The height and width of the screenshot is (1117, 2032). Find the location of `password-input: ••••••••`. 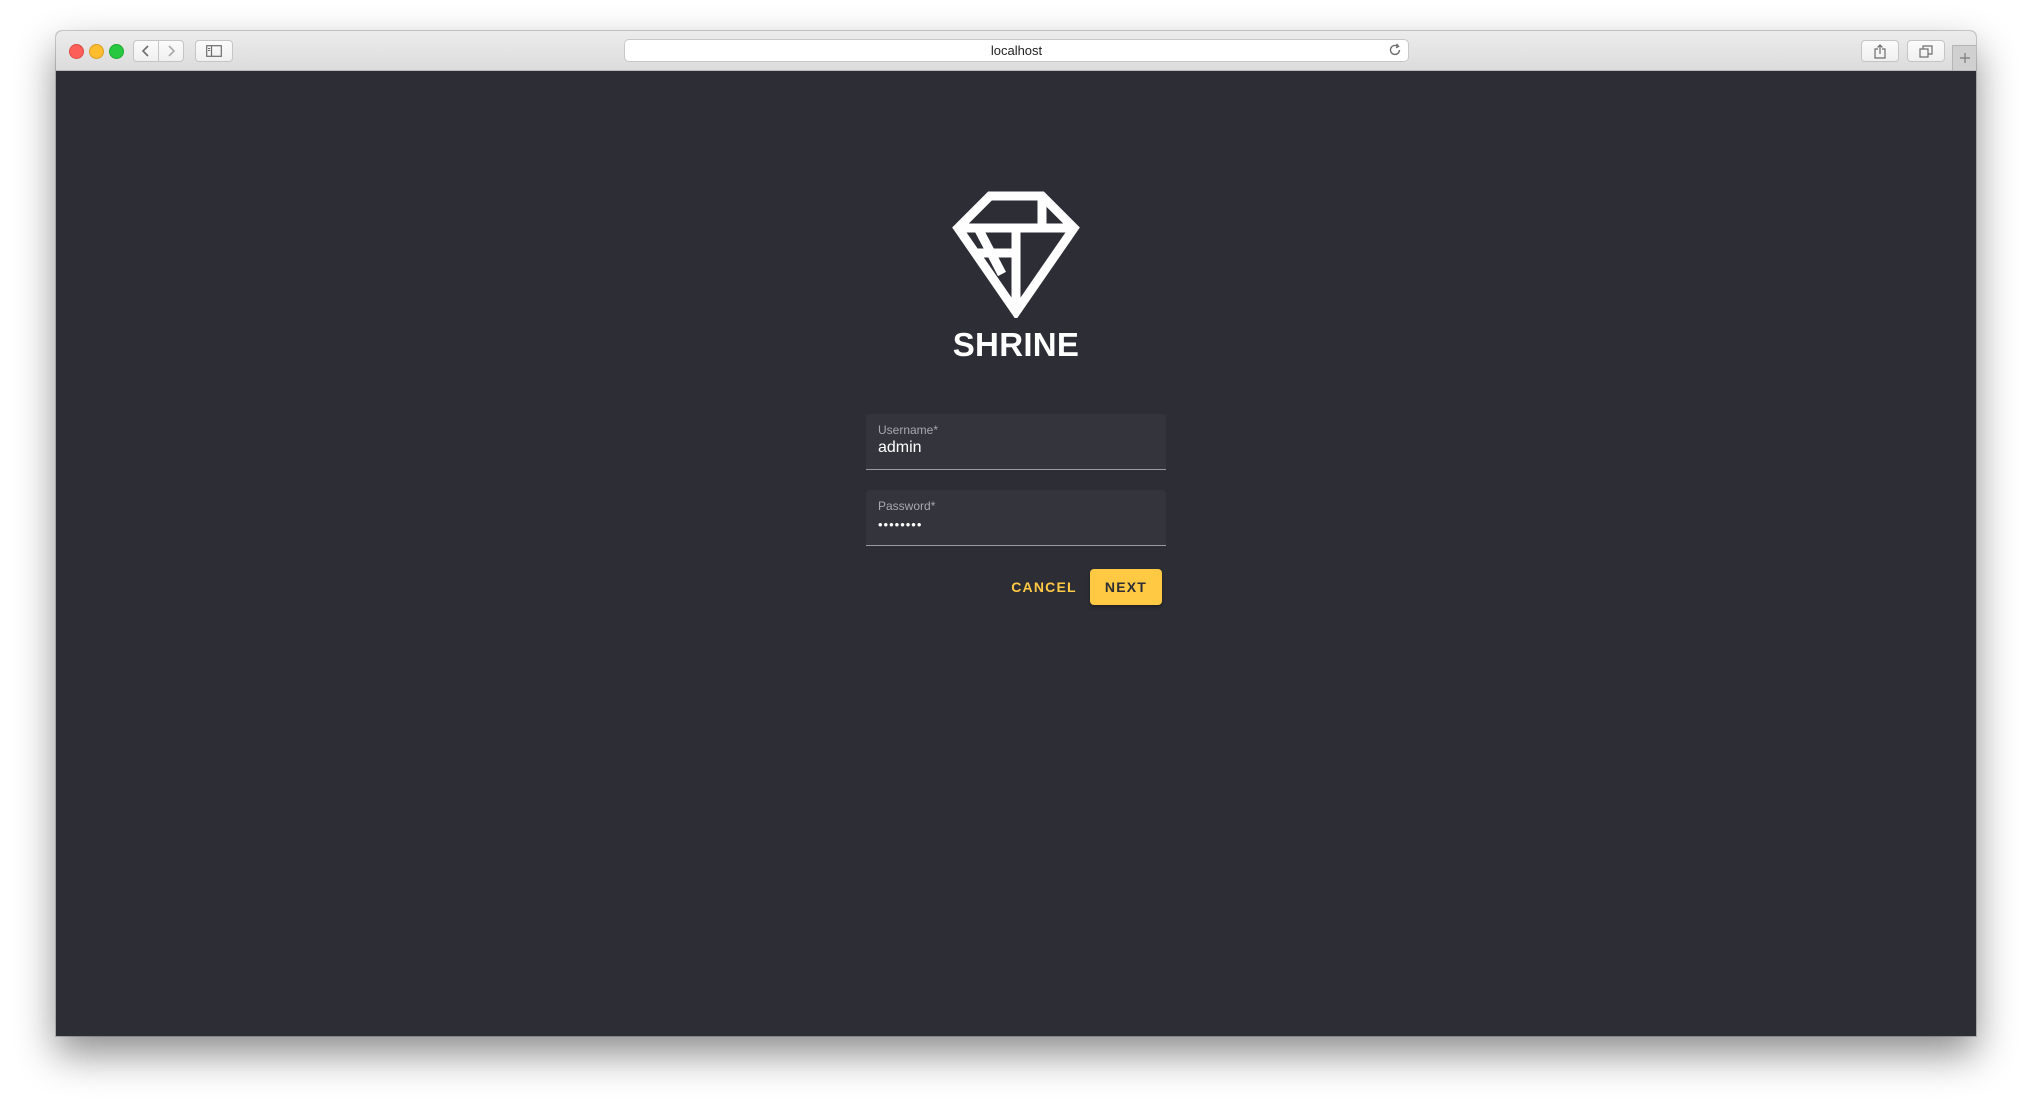

password-input: •••••••• is located at coordinates (1013, 524).